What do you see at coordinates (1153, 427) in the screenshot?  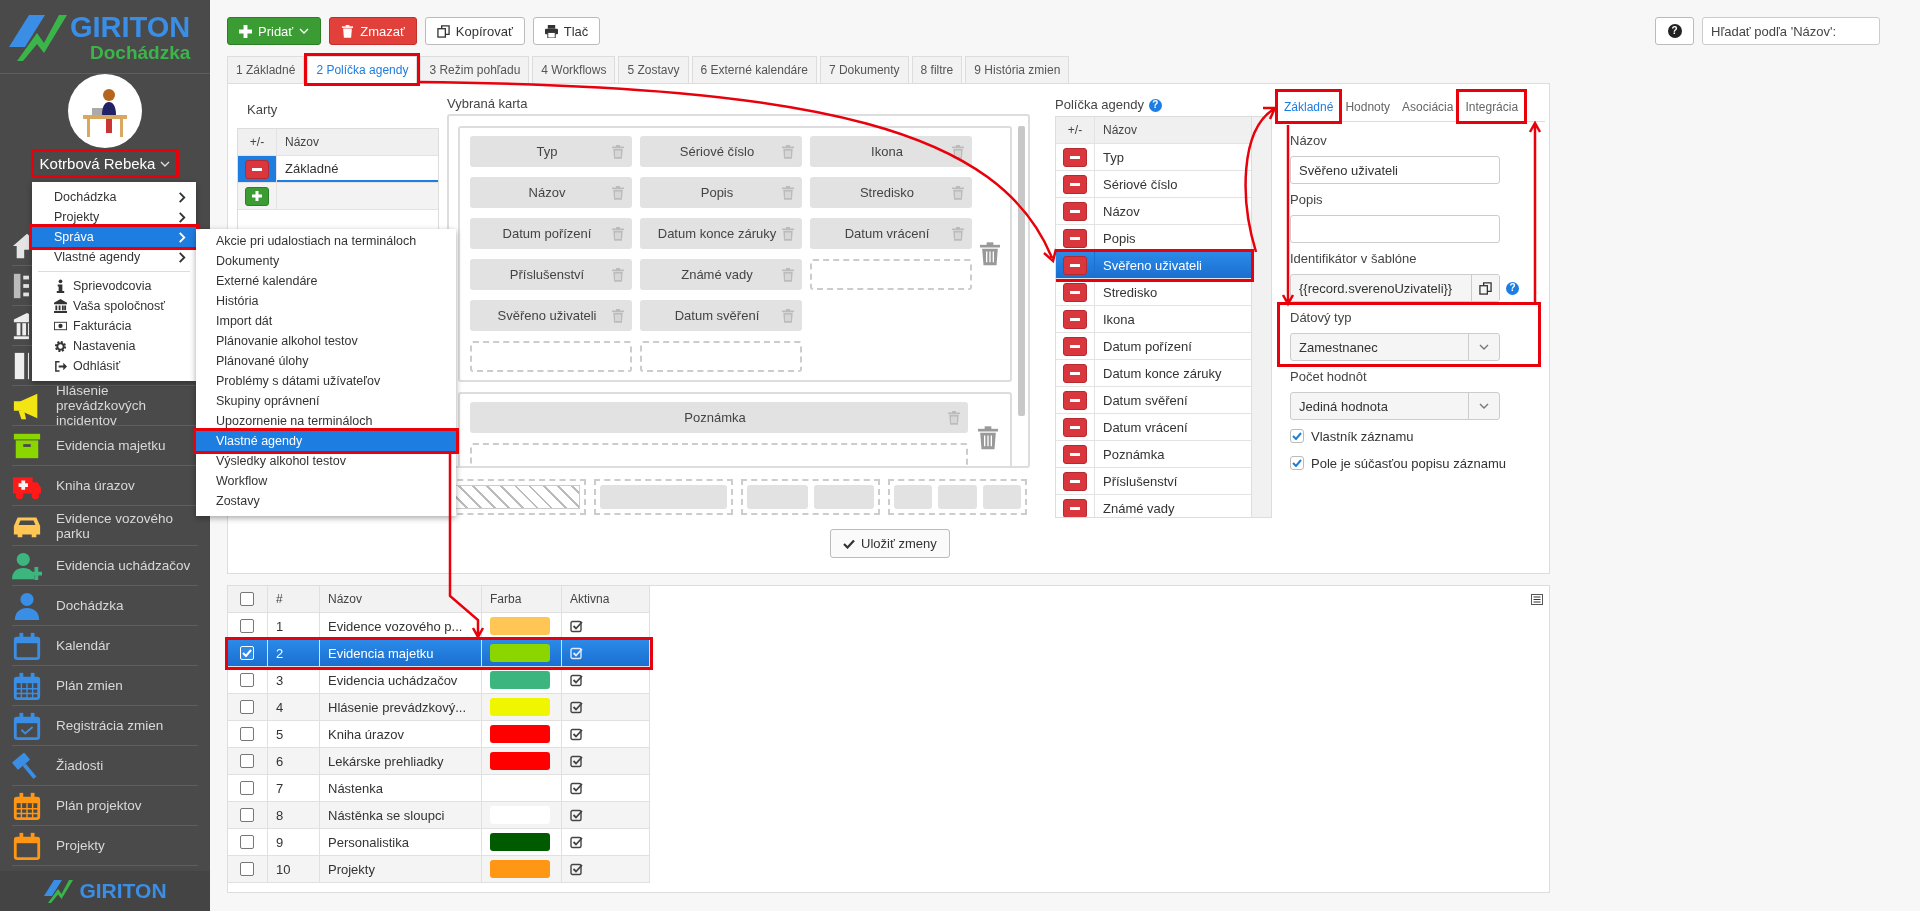 I see `field-row: Datum vrácení` at bounding box center [1153, 427].